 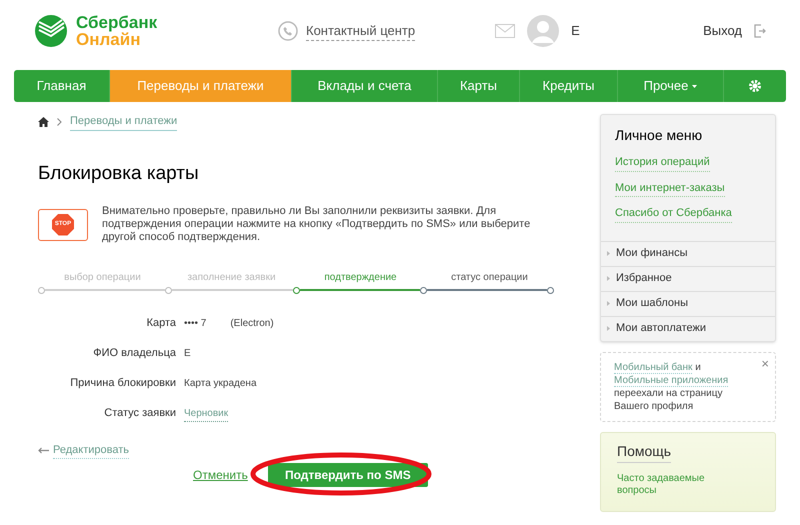 I want to click on nav-tab: Переводы и платежи, so click(x=201, y=86).